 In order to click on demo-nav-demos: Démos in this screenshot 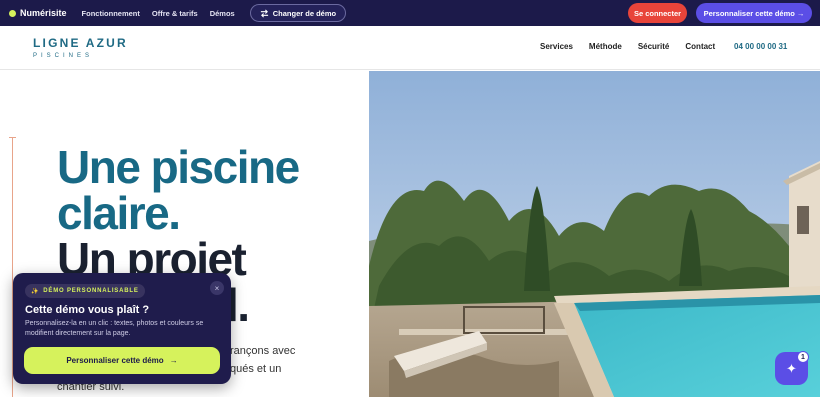, I will do `click(222, 13)`.